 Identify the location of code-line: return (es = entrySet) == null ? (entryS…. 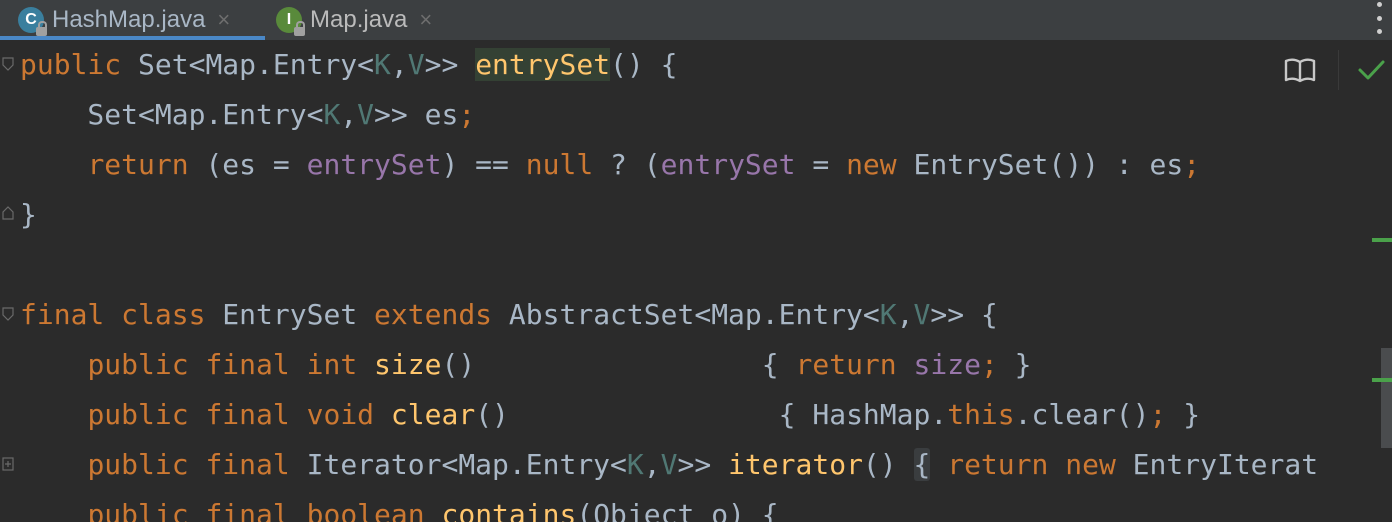
(644, 164).